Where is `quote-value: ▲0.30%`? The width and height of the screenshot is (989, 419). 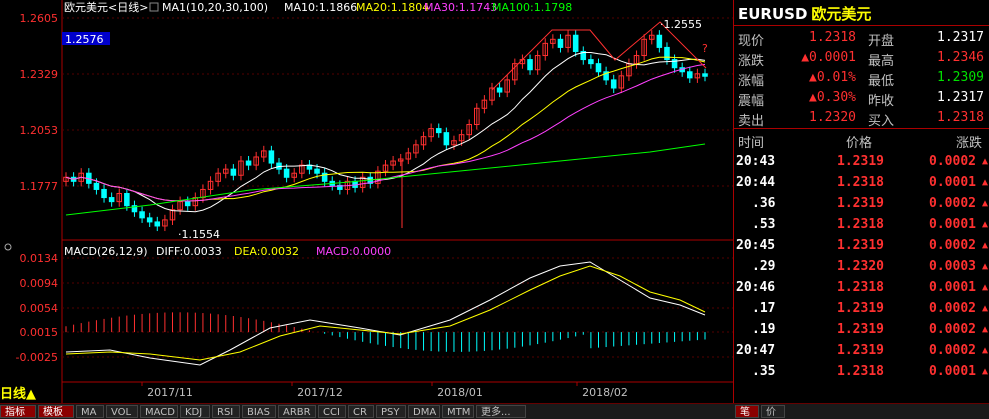 quote-value: ▲0.30% is located at coordinates (832, 97).